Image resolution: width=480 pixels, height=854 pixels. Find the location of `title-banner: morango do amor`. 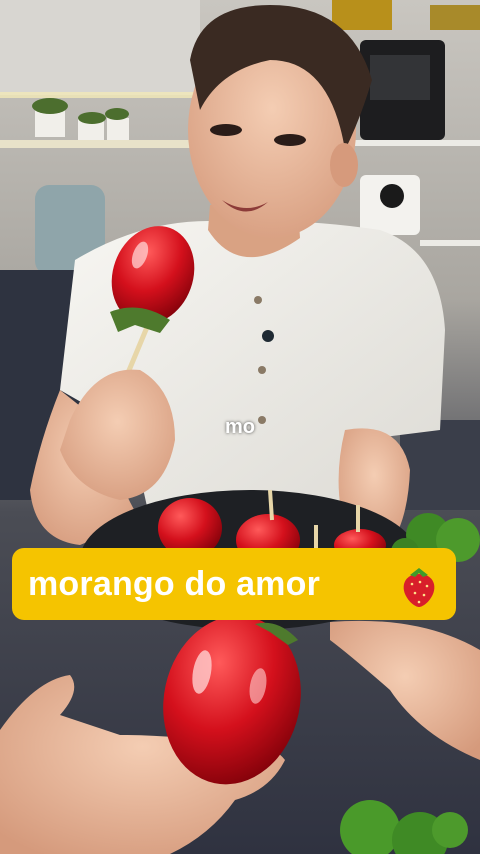

title-banner: morango do amor is located at coordinates (234, 584).